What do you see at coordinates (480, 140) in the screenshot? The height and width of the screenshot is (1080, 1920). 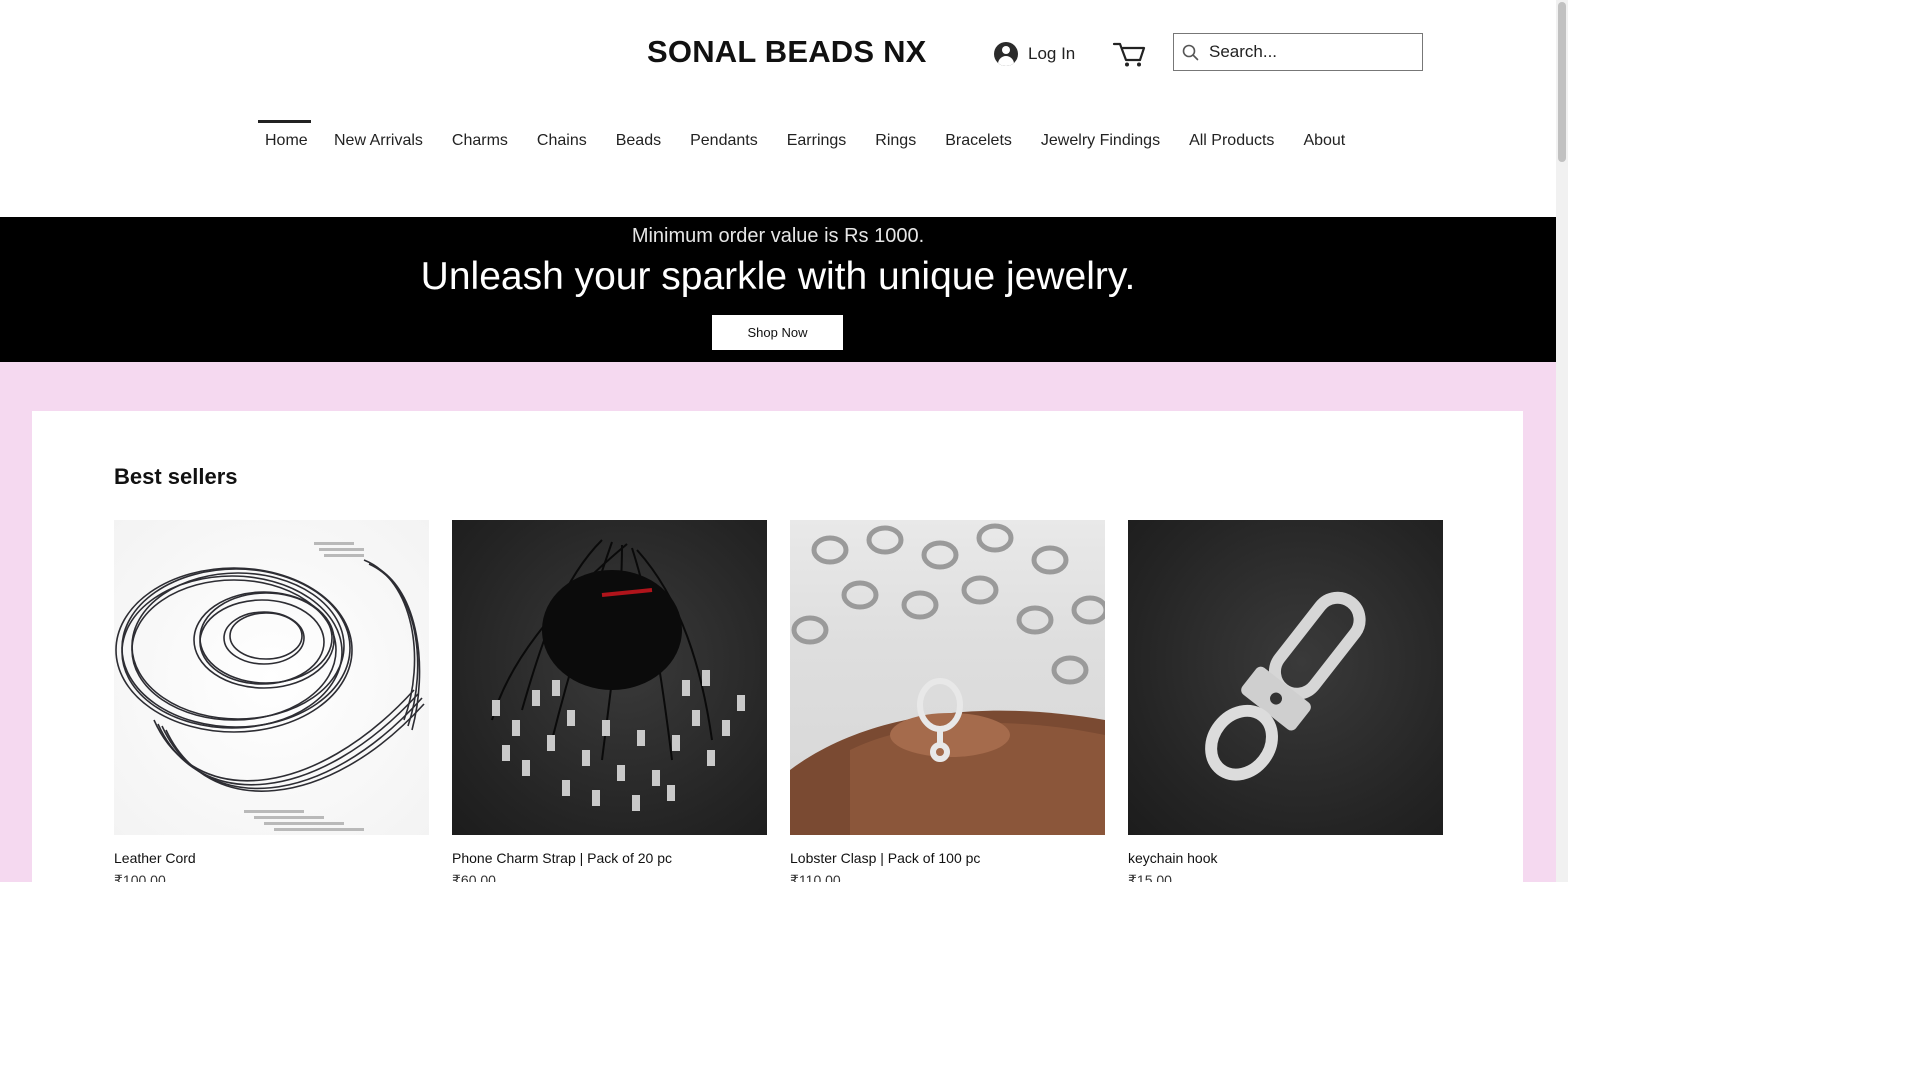 I see `nav-charms: Charms` at bounding box center [480, 140].